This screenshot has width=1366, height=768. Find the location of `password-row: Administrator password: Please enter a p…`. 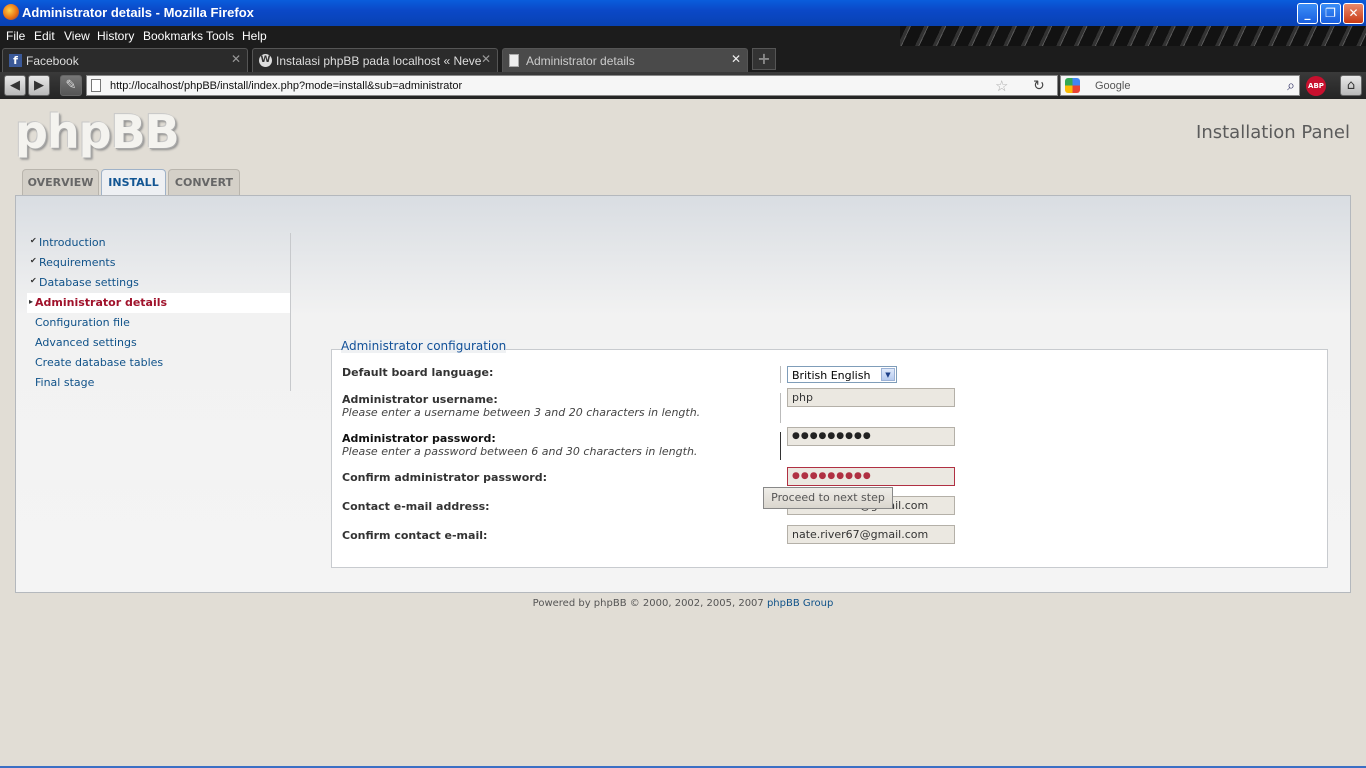

password-row: Administrator password: Please enter a p… is located at coordinates (829, 445).